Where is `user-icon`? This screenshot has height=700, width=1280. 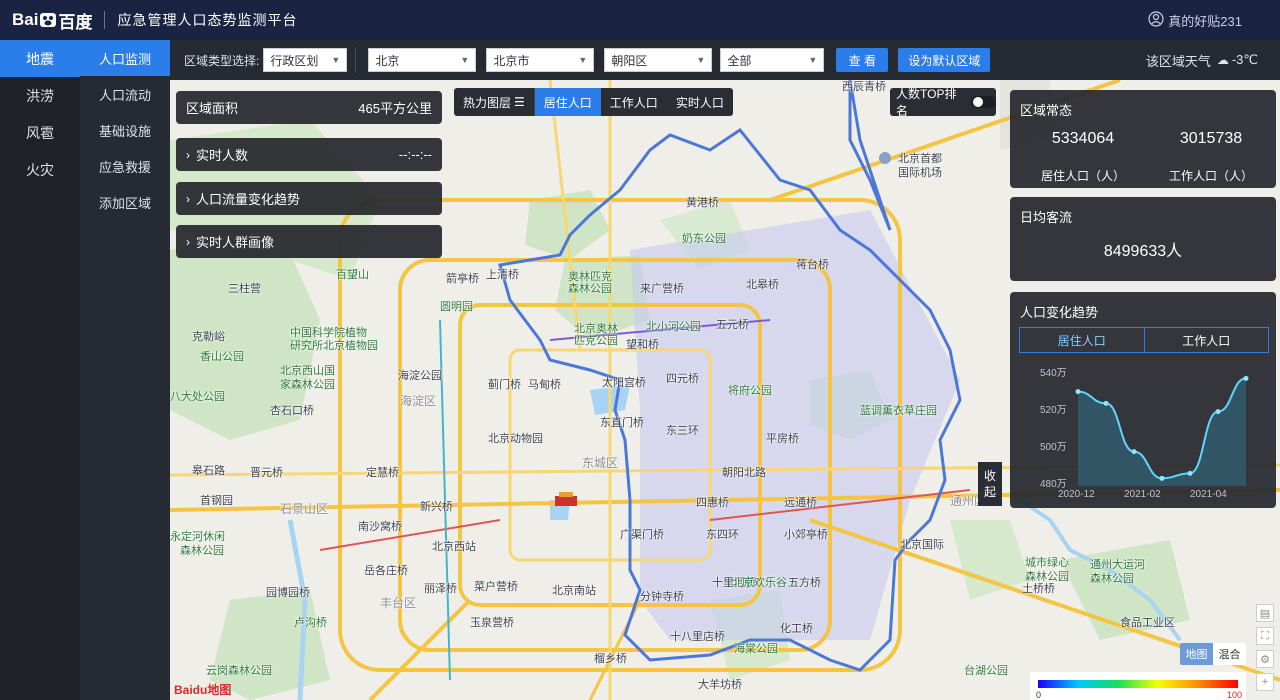
user-icon is located at coordinates (1158, 20).